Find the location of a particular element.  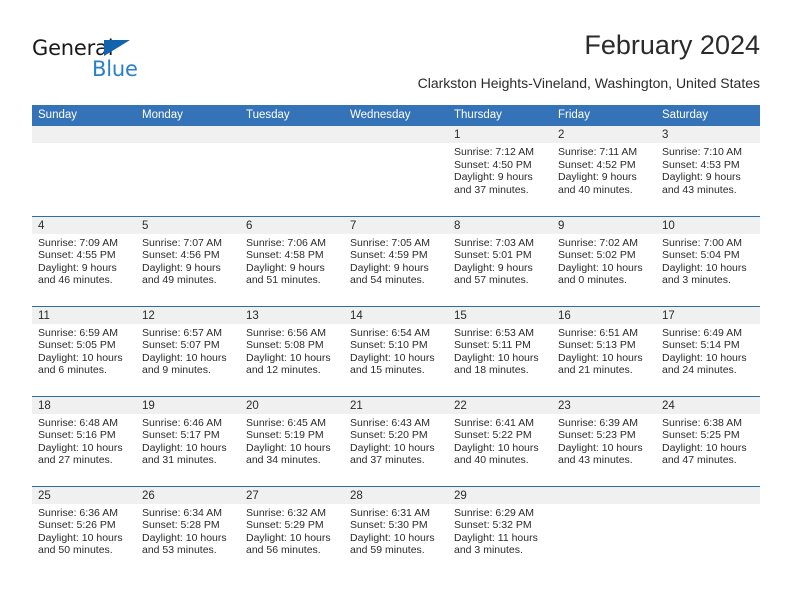

day-detail-line: and 6 minutes. is located at coordinates (72, 370).